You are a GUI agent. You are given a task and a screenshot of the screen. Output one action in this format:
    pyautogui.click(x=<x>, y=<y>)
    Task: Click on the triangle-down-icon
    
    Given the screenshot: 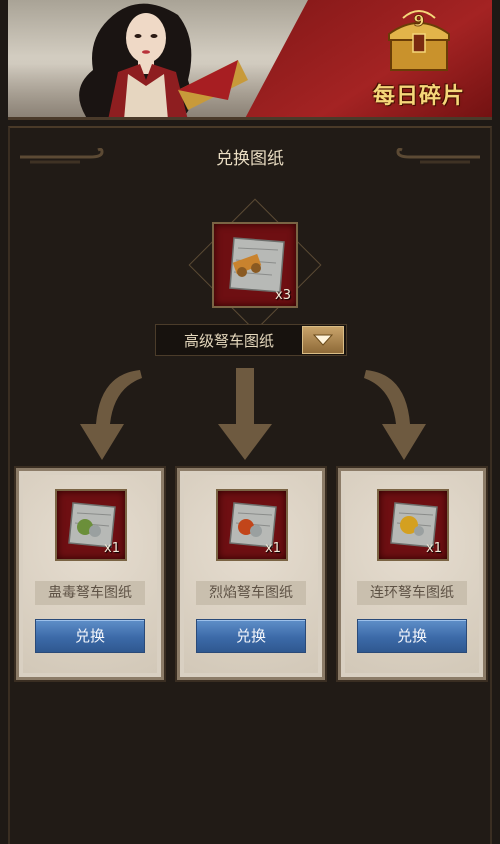 What is the action you would take?
    pyautogui.click(x=323, y=340)
    